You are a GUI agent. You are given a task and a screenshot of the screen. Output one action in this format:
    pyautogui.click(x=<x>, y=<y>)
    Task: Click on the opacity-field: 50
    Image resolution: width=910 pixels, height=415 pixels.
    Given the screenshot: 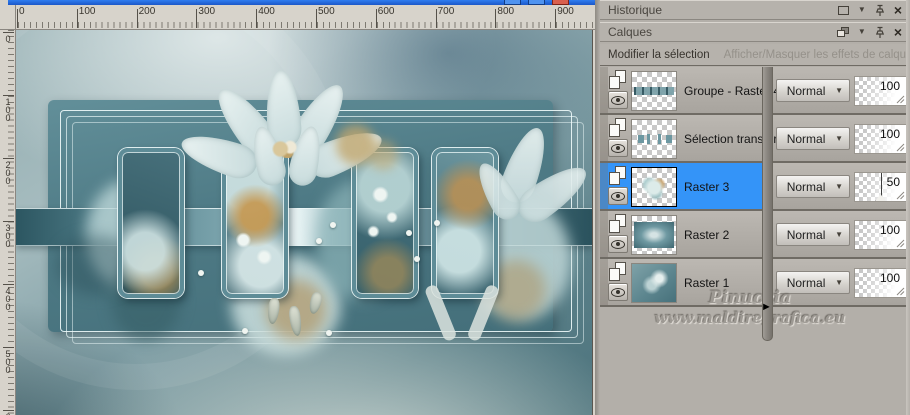 What is the action you would take?
    pyautogui.click(x=880, y=187)
    